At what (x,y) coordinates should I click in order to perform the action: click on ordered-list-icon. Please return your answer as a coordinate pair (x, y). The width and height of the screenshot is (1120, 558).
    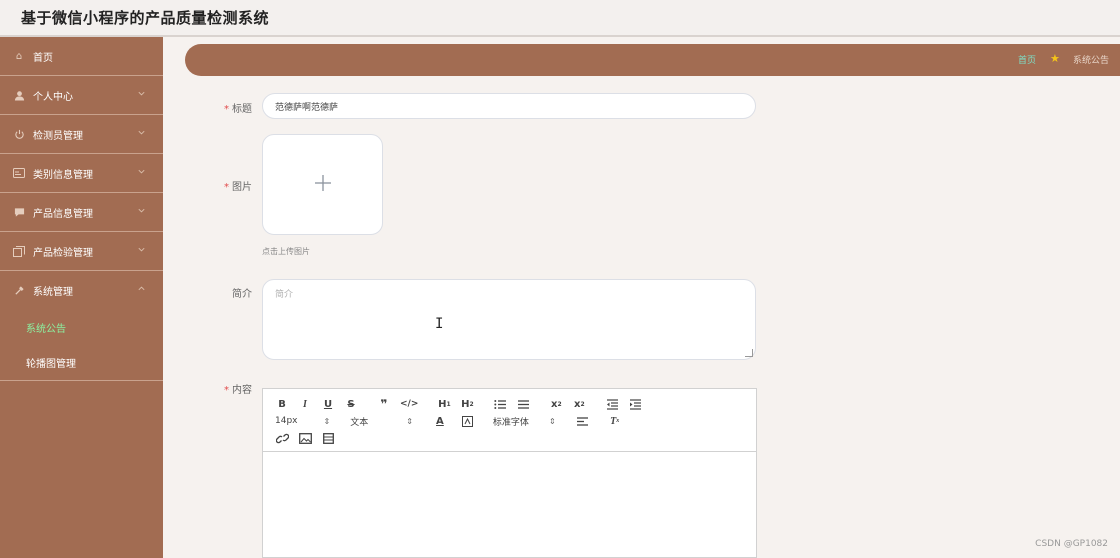
    Looking at the image, I should click on (500, 404).